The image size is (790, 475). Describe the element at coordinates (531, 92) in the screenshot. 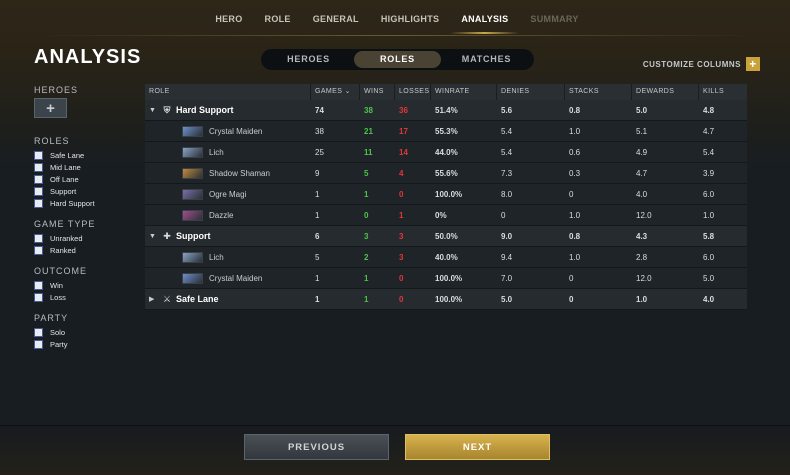

I see `column-header-denies: DENIES` at that location.